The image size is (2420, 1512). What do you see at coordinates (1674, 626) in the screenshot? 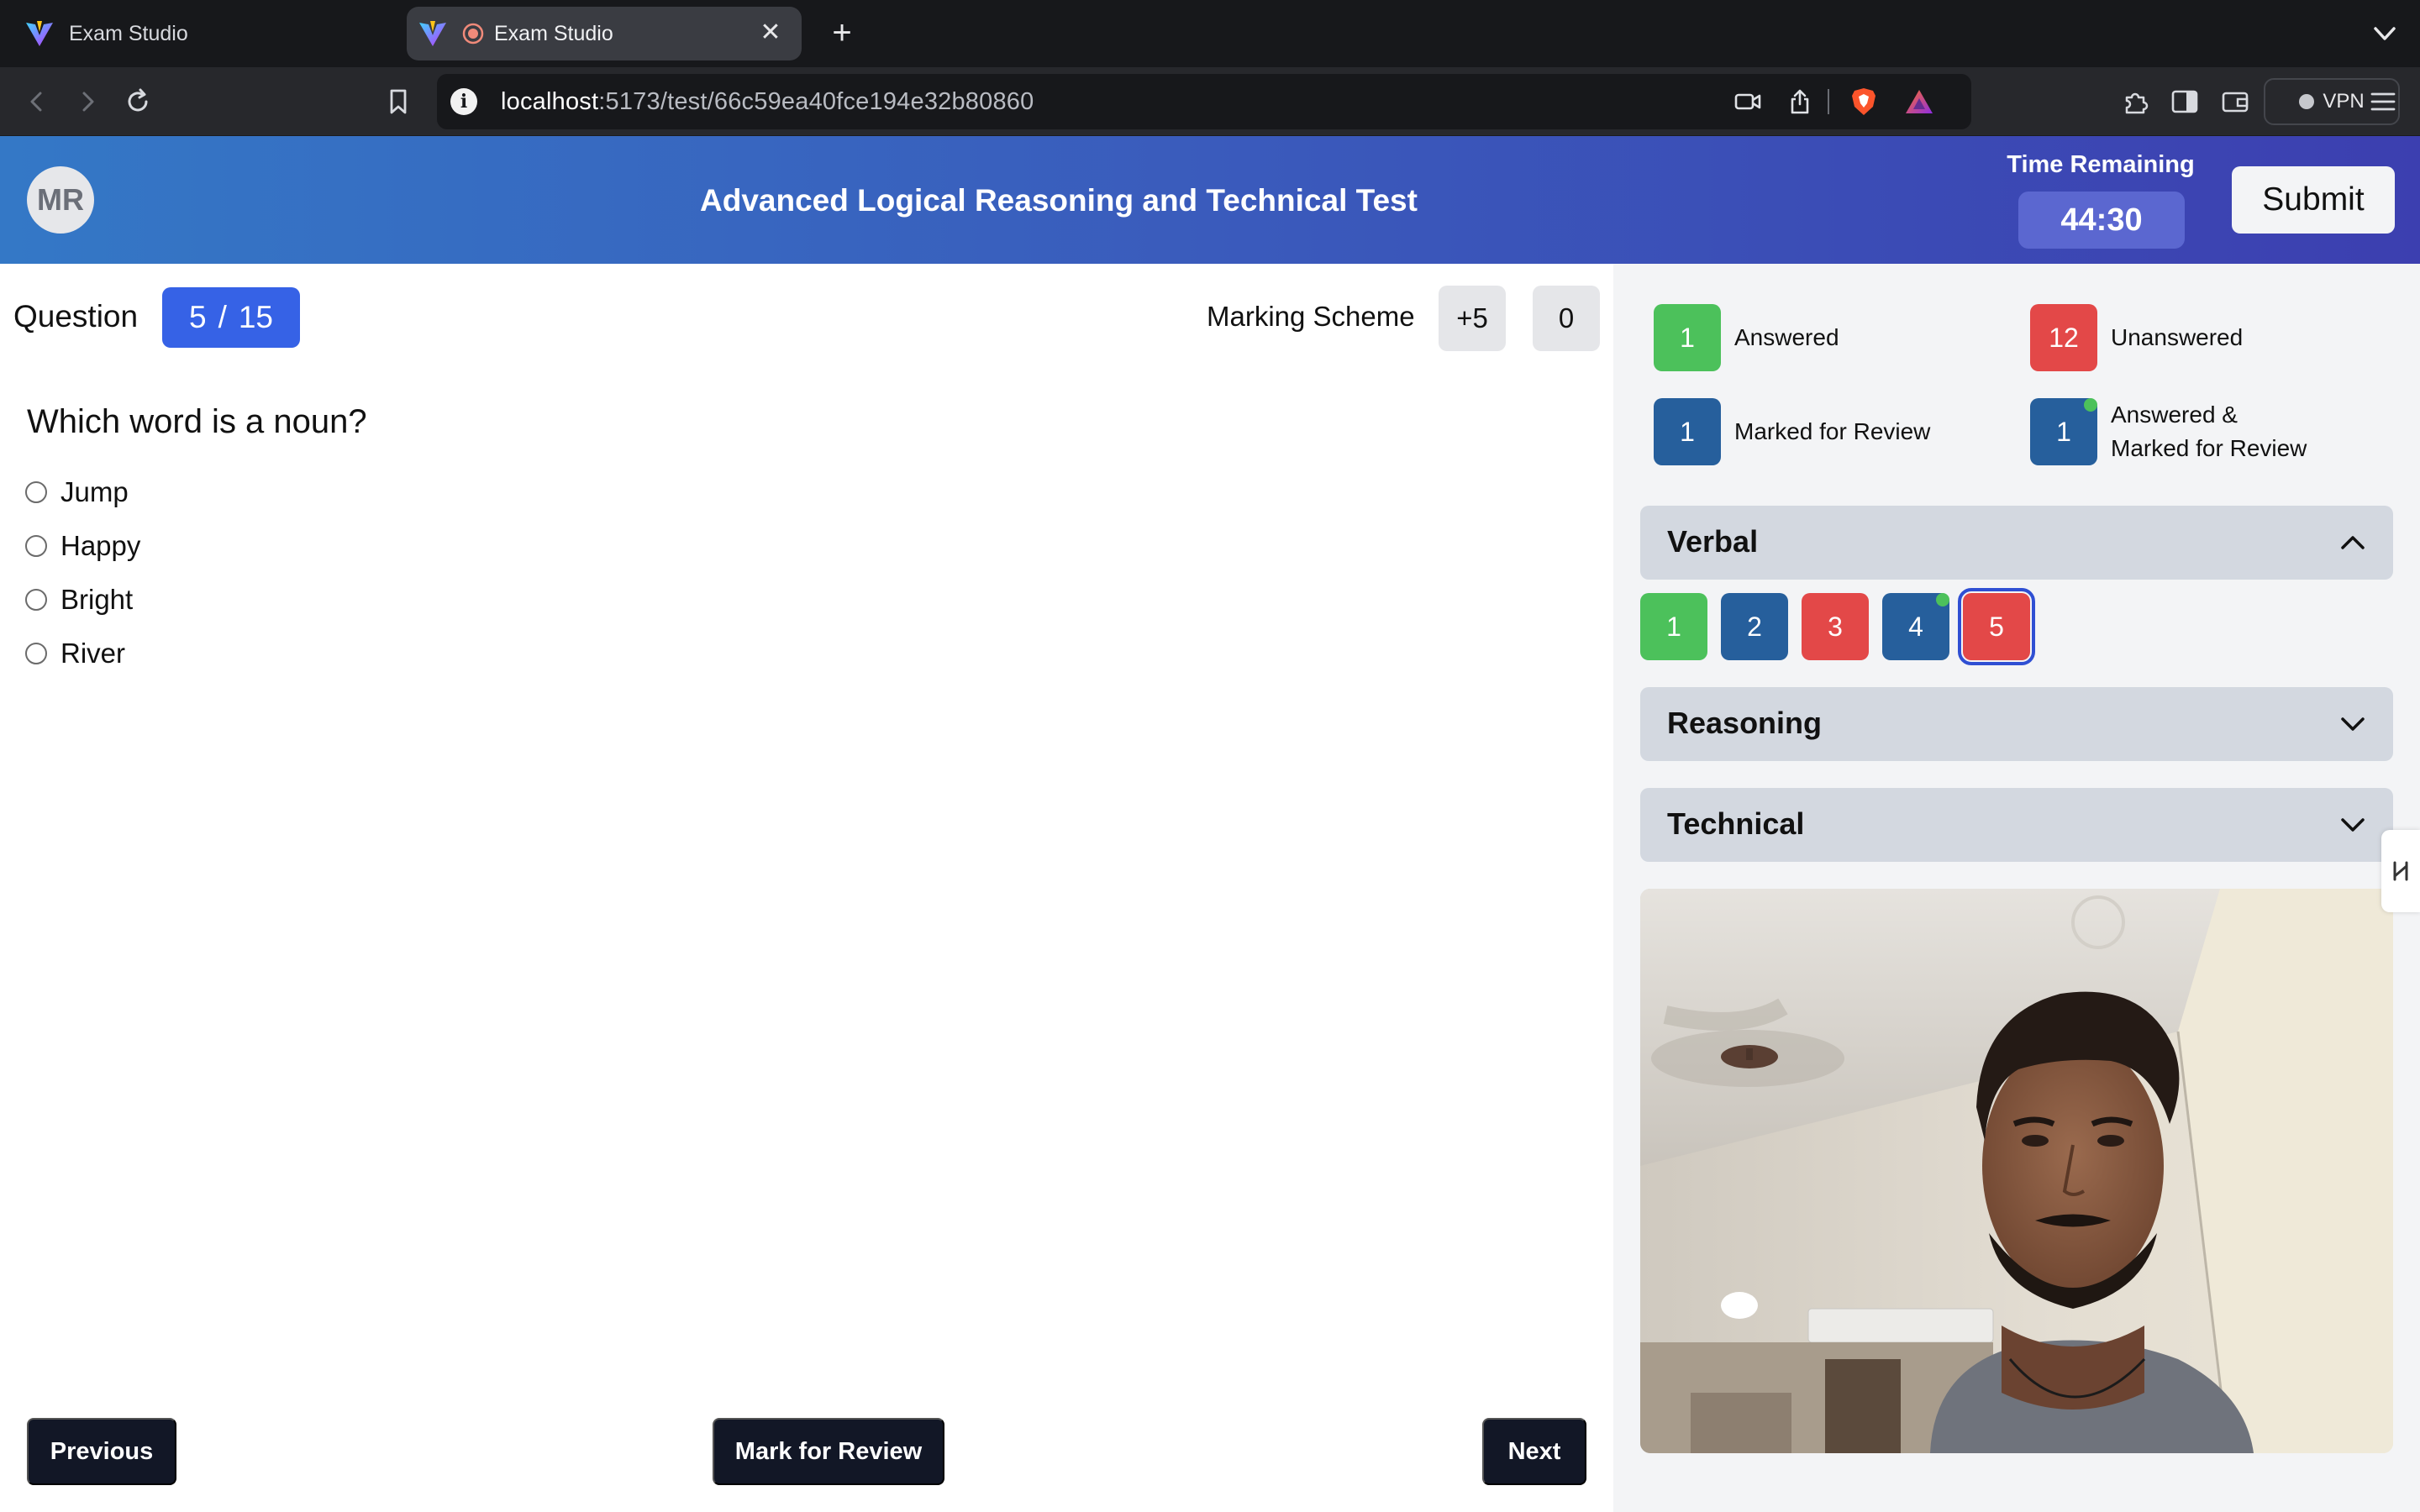
I see `palette-question-1: 1` at bounding box center [1674, 626].